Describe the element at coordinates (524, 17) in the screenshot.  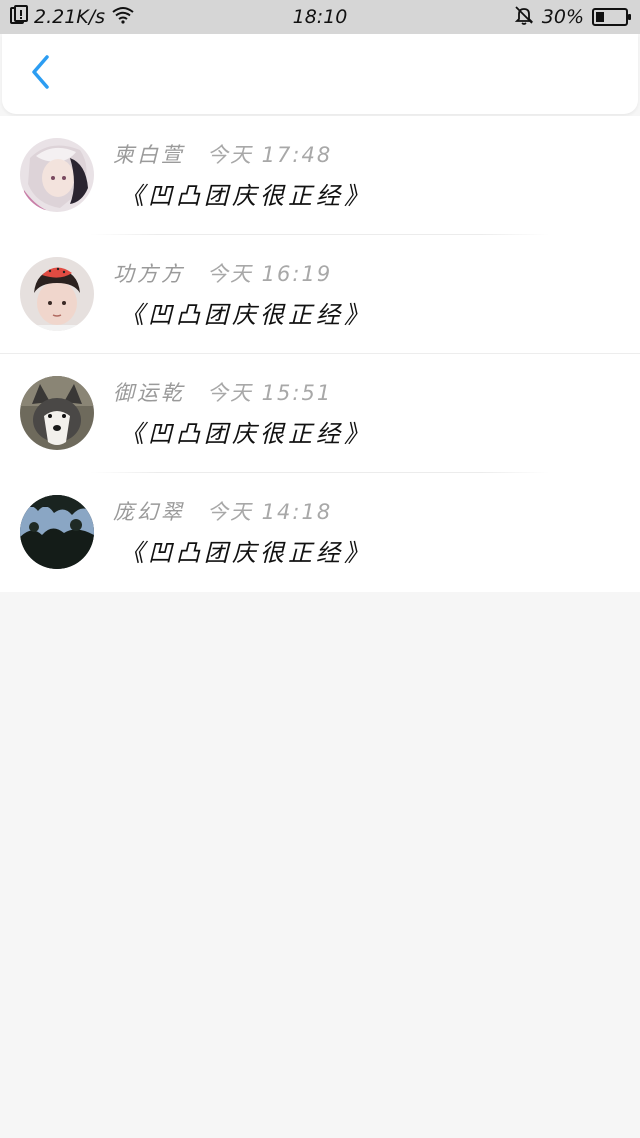
I see `mute-bell-icon` at that location.